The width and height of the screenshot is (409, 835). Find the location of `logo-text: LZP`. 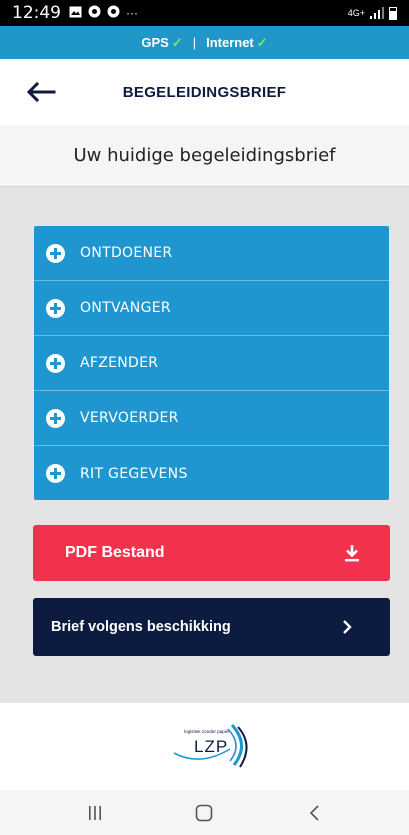

logo-text: LZP is located at coordinates (211, 746).